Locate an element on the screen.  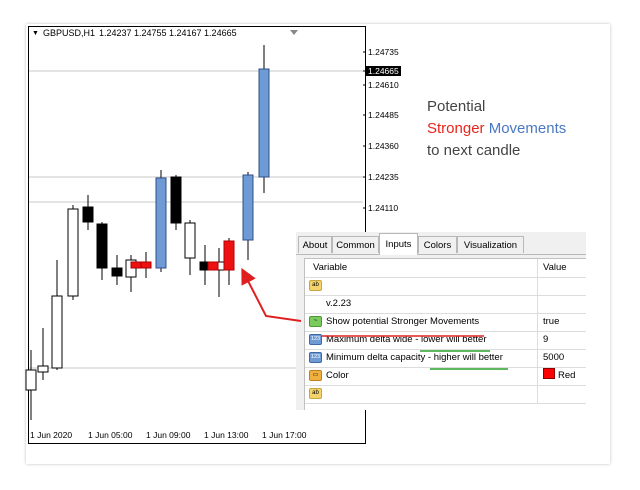
variable-label: v.2.23 is located at coordinates (339, 303).